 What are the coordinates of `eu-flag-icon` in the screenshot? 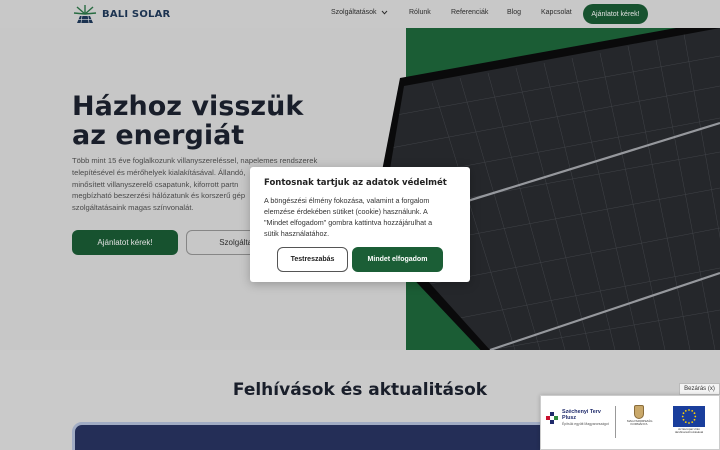 It's located at (689, 416).